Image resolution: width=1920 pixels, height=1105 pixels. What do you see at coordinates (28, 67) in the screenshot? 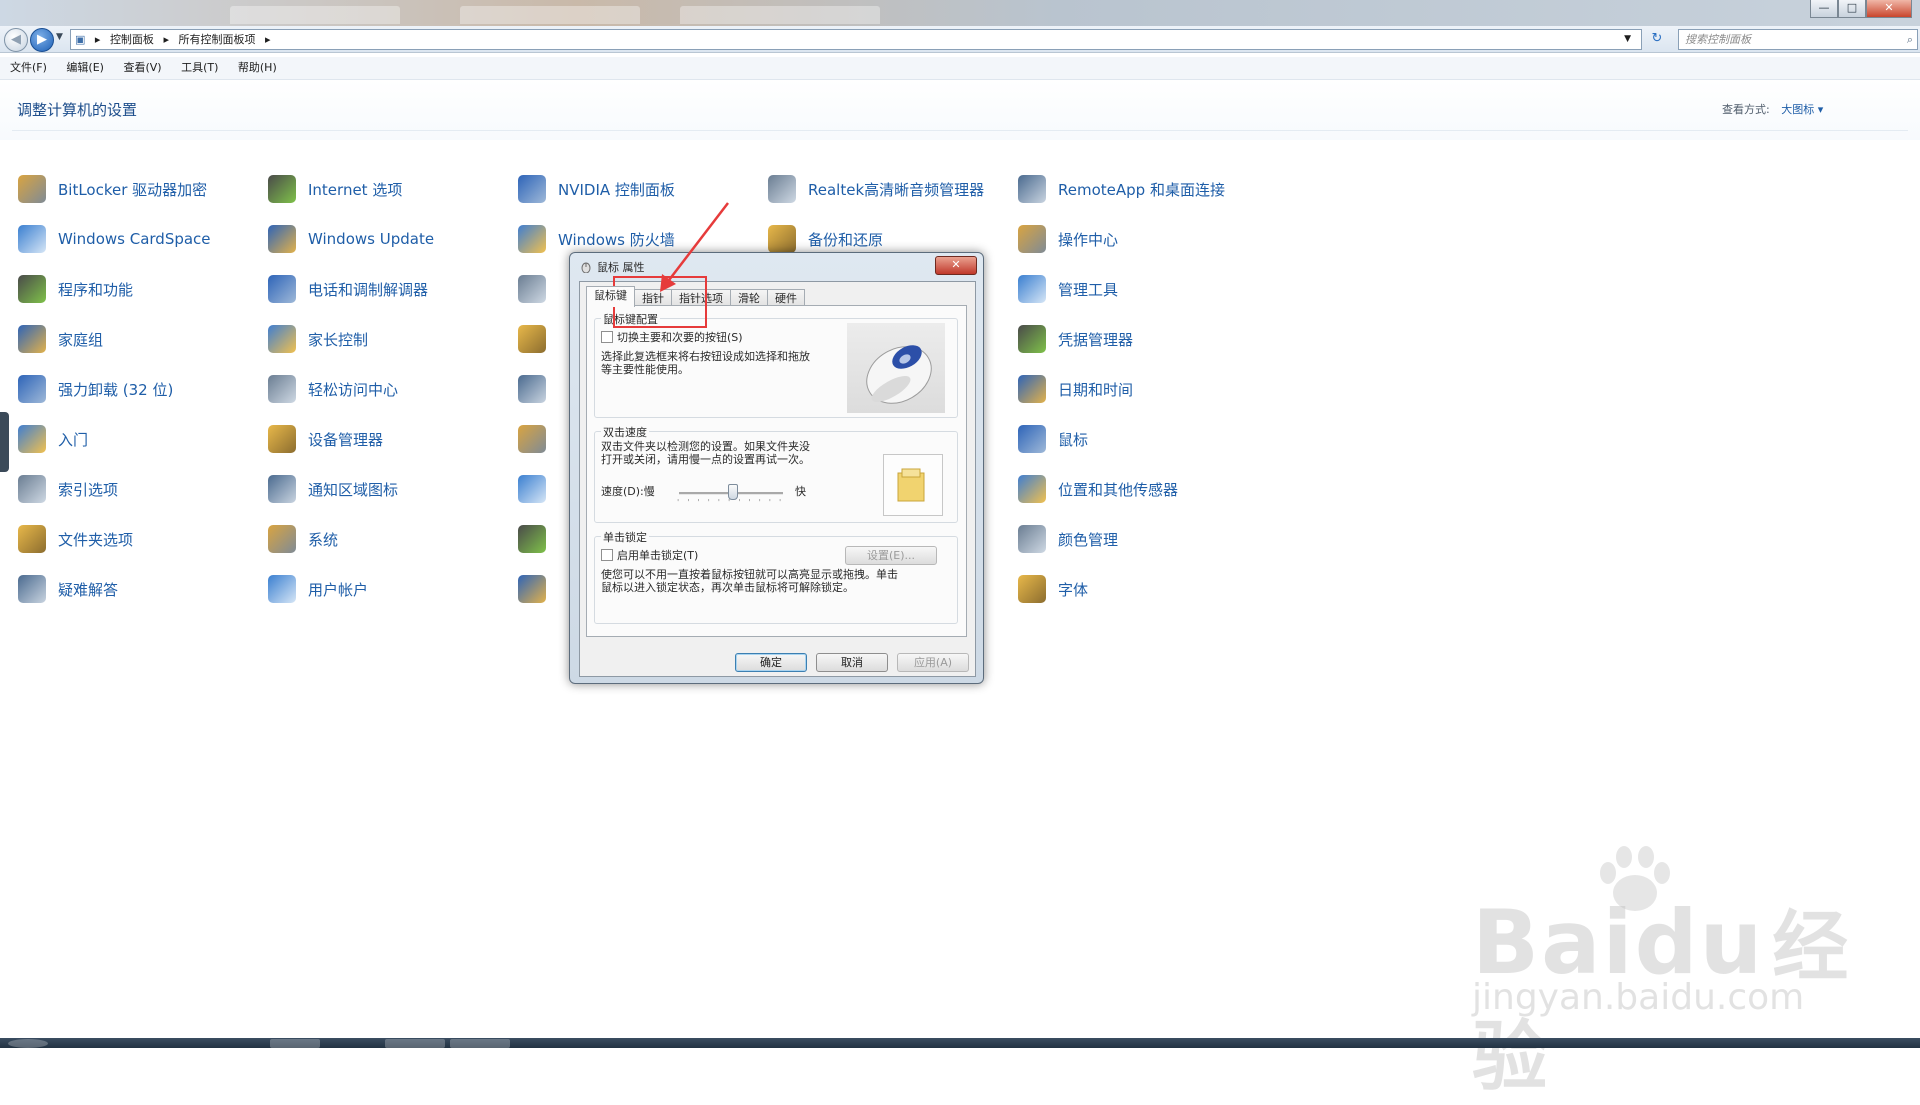
I see `menu-file: 文件(F)` at bounding box center [28, 67].